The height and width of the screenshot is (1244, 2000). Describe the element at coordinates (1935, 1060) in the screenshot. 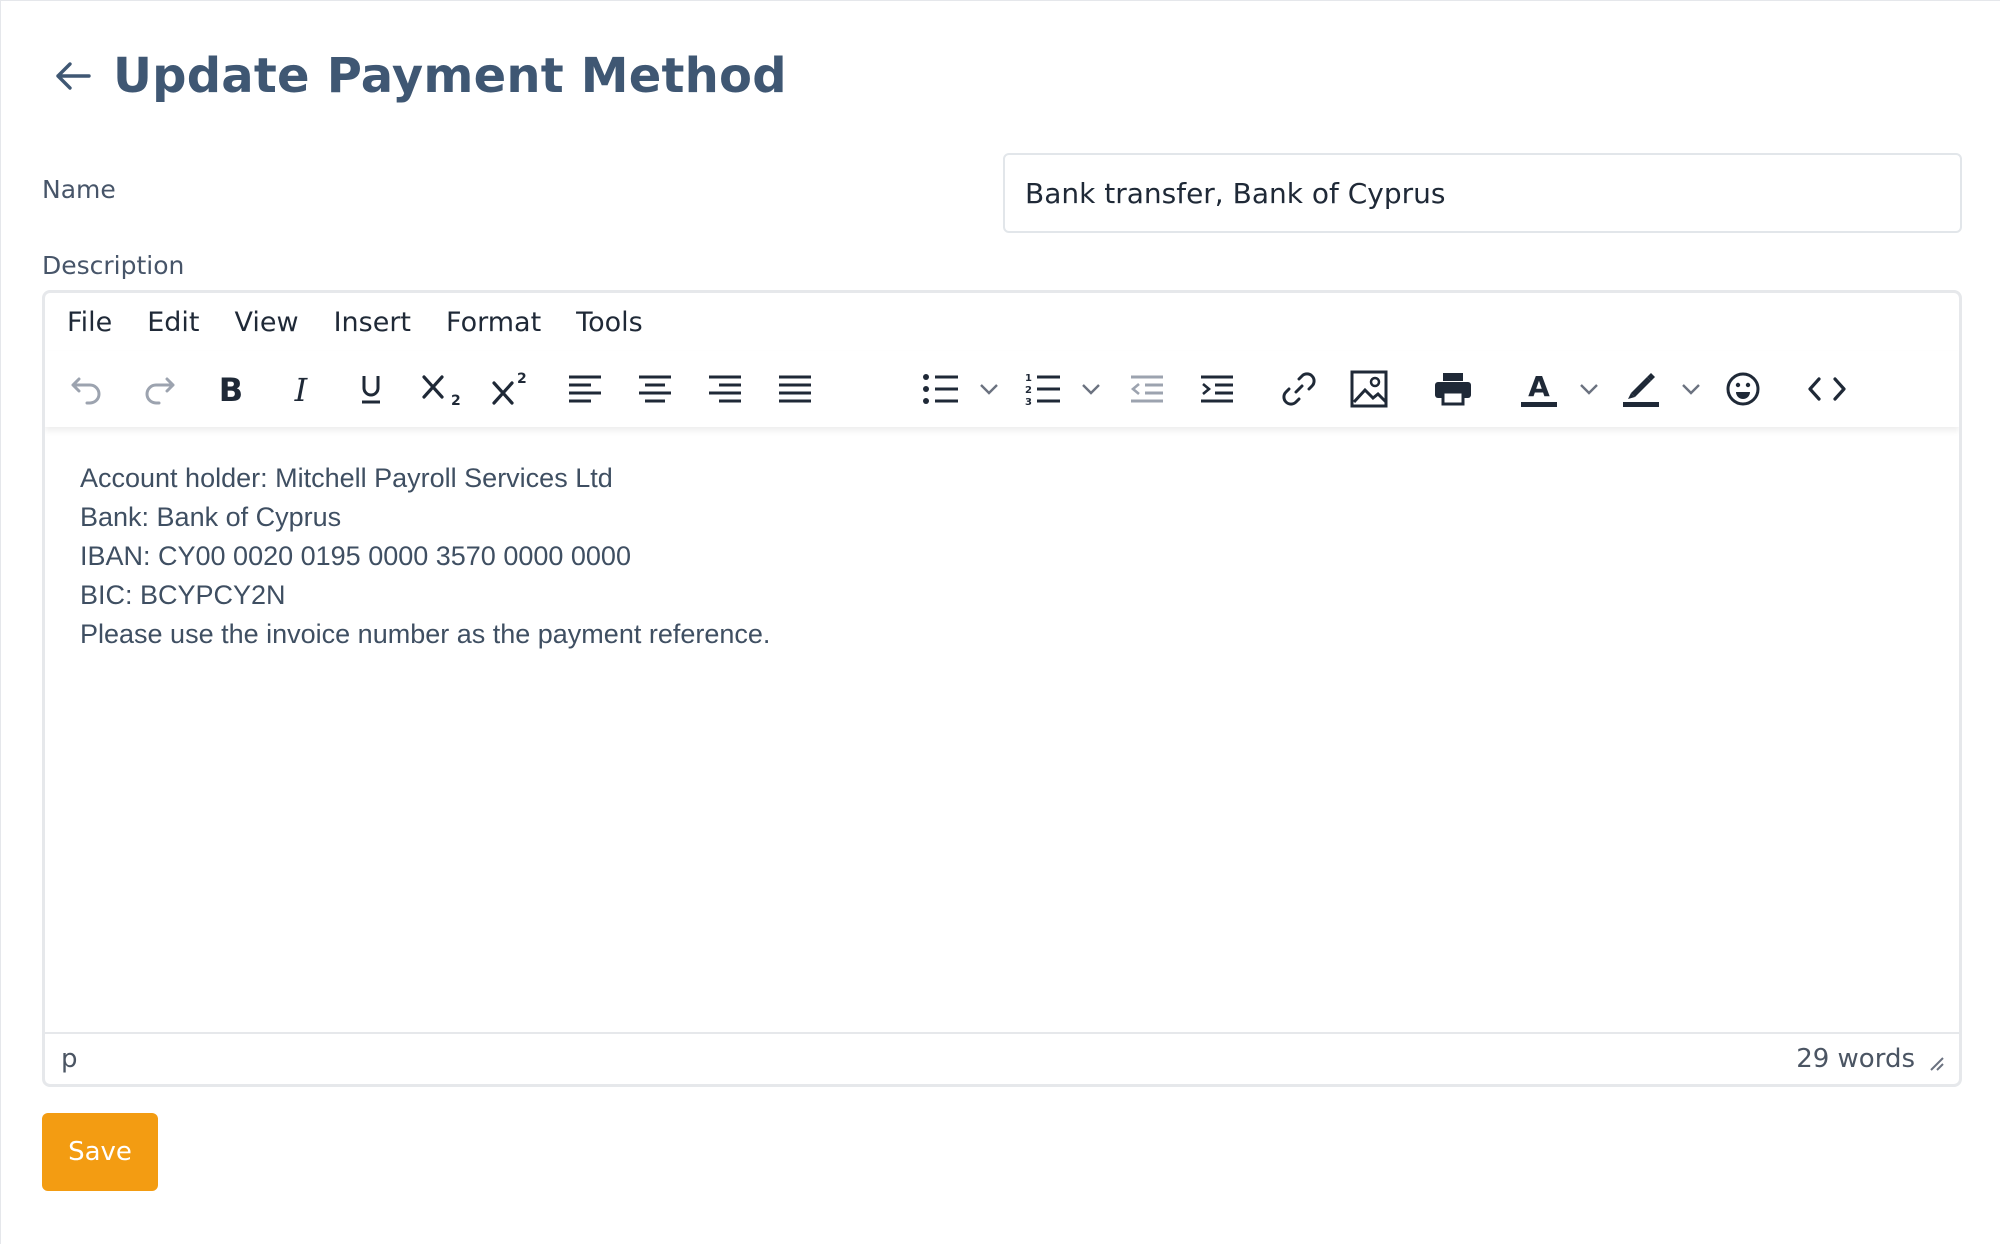

I see `resize-handle-icon` at that location.